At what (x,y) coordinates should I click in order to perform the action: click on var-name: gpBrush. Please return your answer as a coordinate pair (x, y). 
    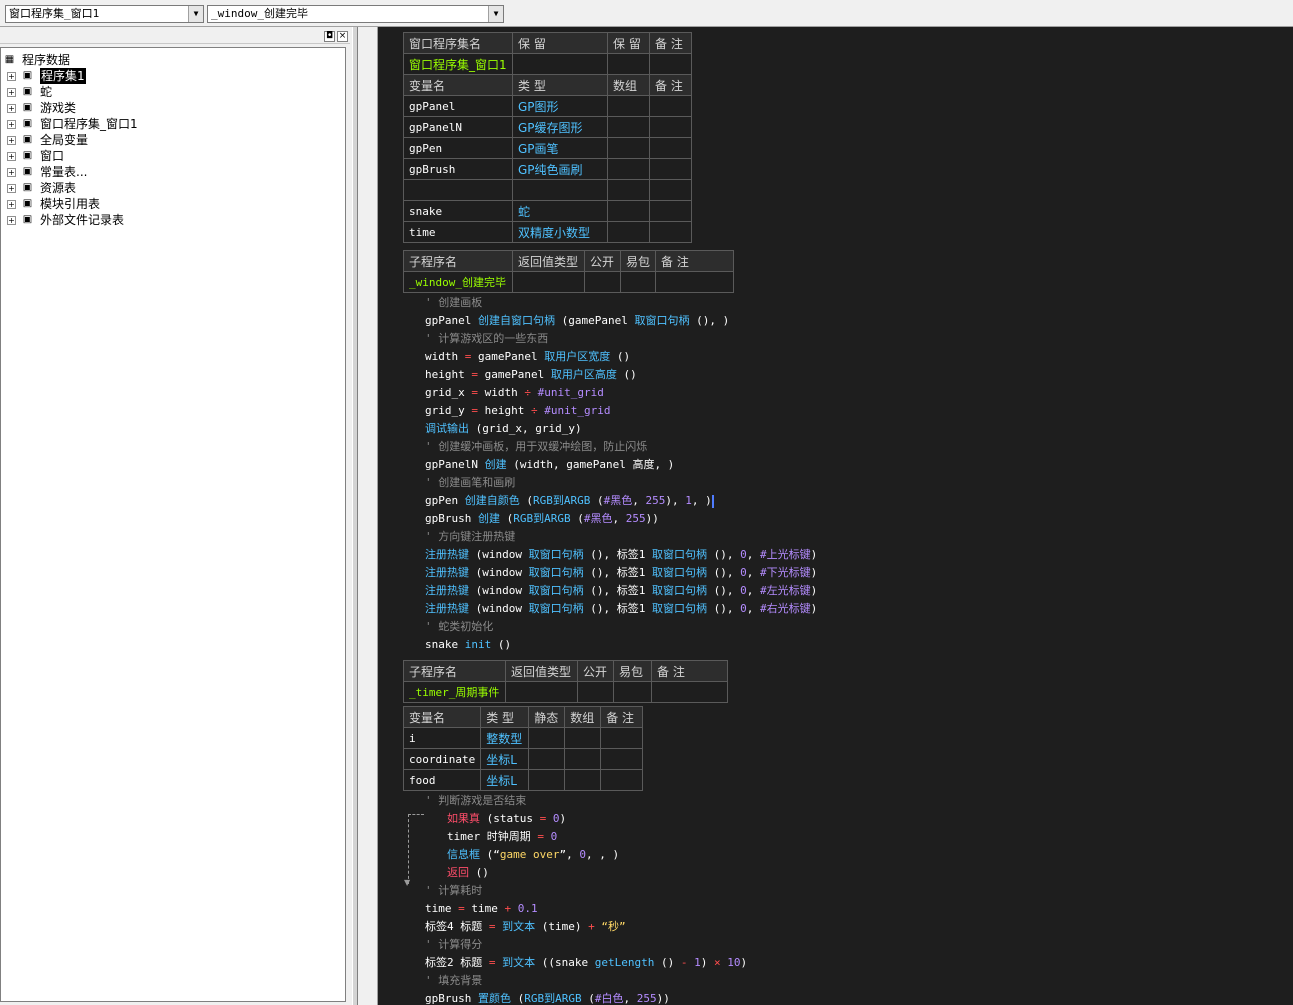
    Looking at the image, I should click on (458, 169).